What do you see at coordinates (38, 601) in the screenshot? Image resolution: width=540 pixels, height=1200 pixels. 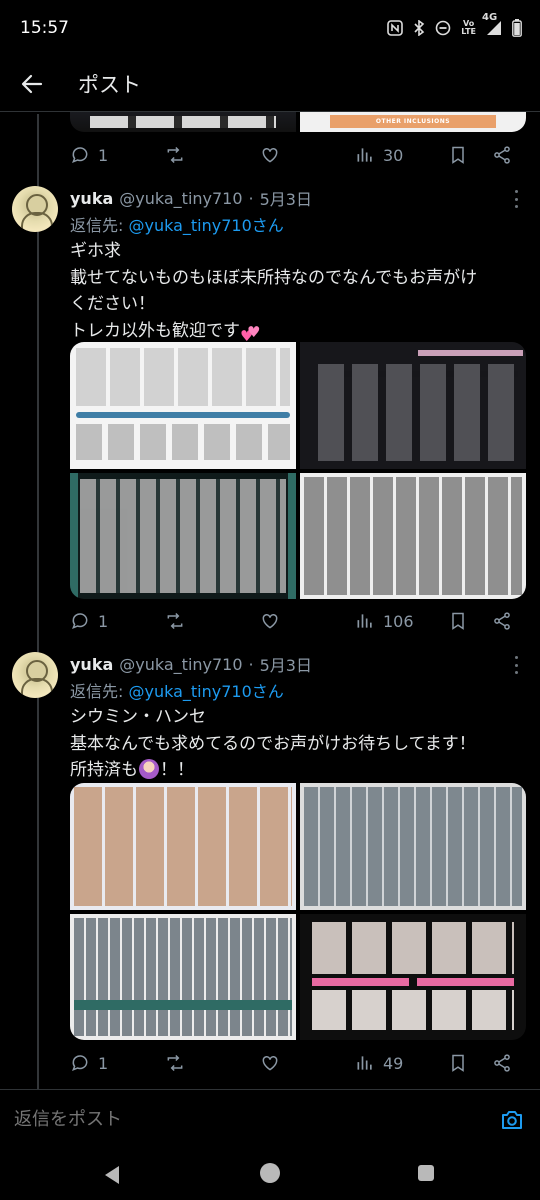 I see `thread-connector-line` at bounding box center [38, 601].